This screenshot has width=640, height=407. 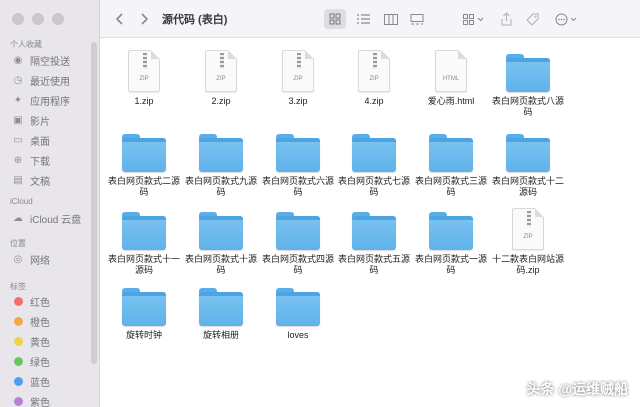 I want to click on folder-item: 表白网页款式六源码, so click(x=298, y=162).